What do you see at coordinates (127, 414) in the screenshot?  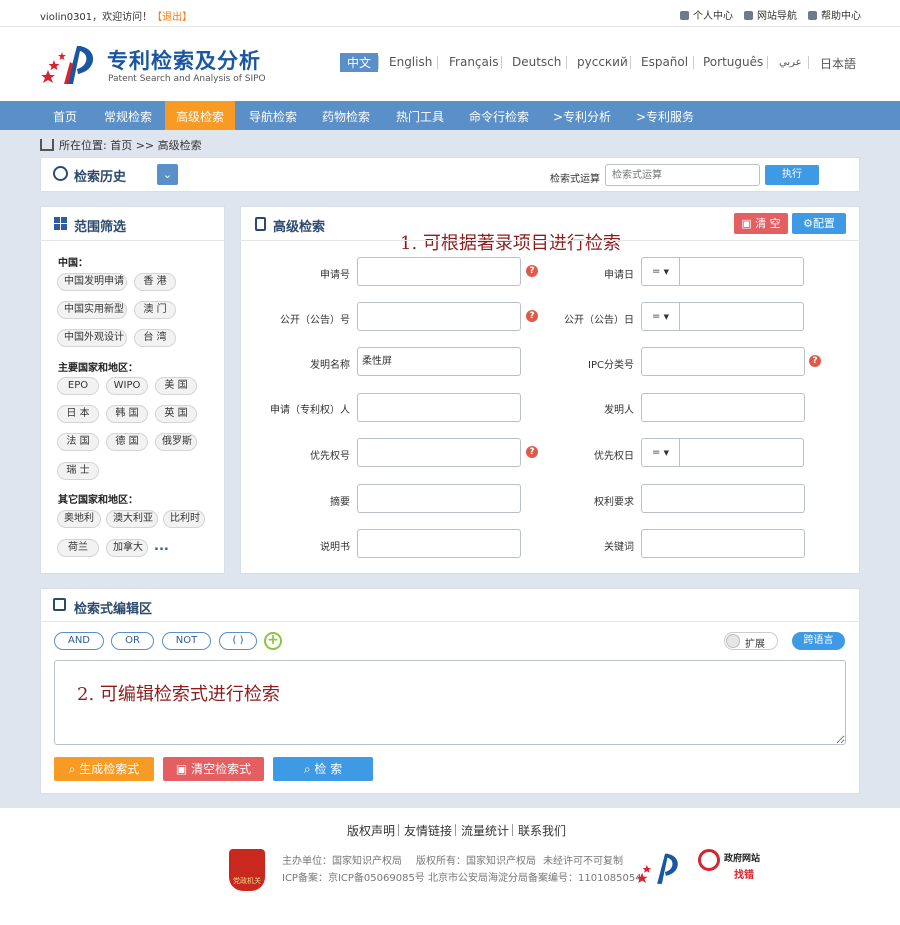 I see `tag-korea: 韩 国` at bounding box center [127, 414].